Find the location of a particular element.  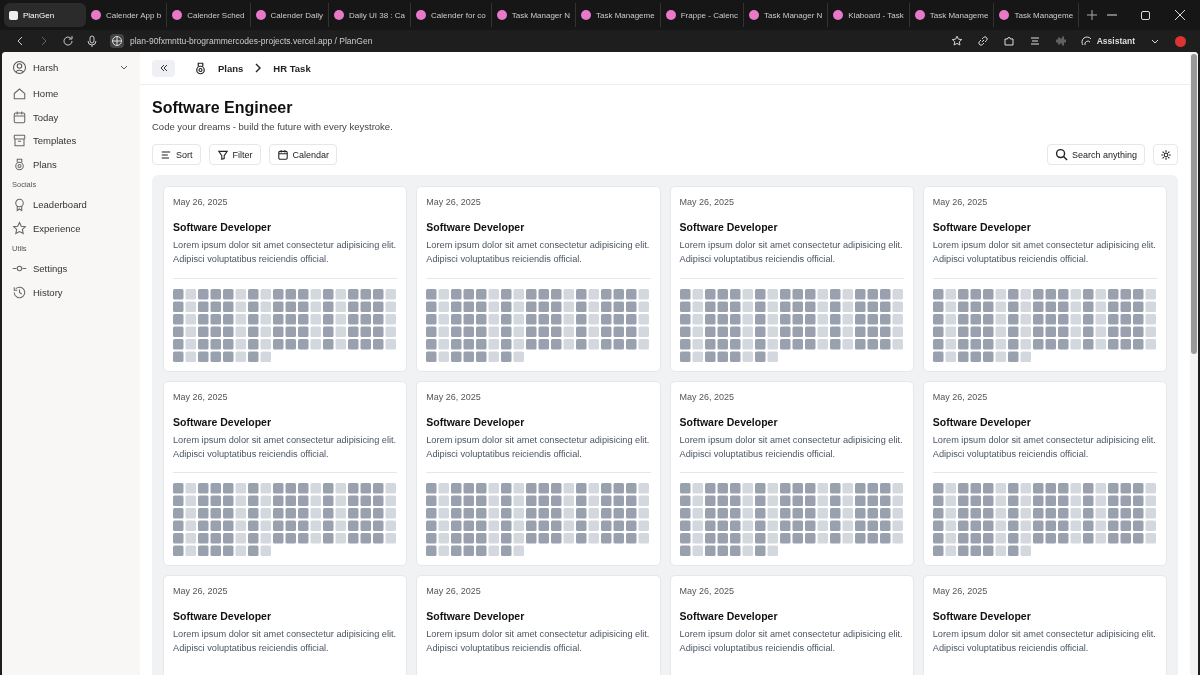

breadcrumb-link: Plans is located at coordinates (231, 68).